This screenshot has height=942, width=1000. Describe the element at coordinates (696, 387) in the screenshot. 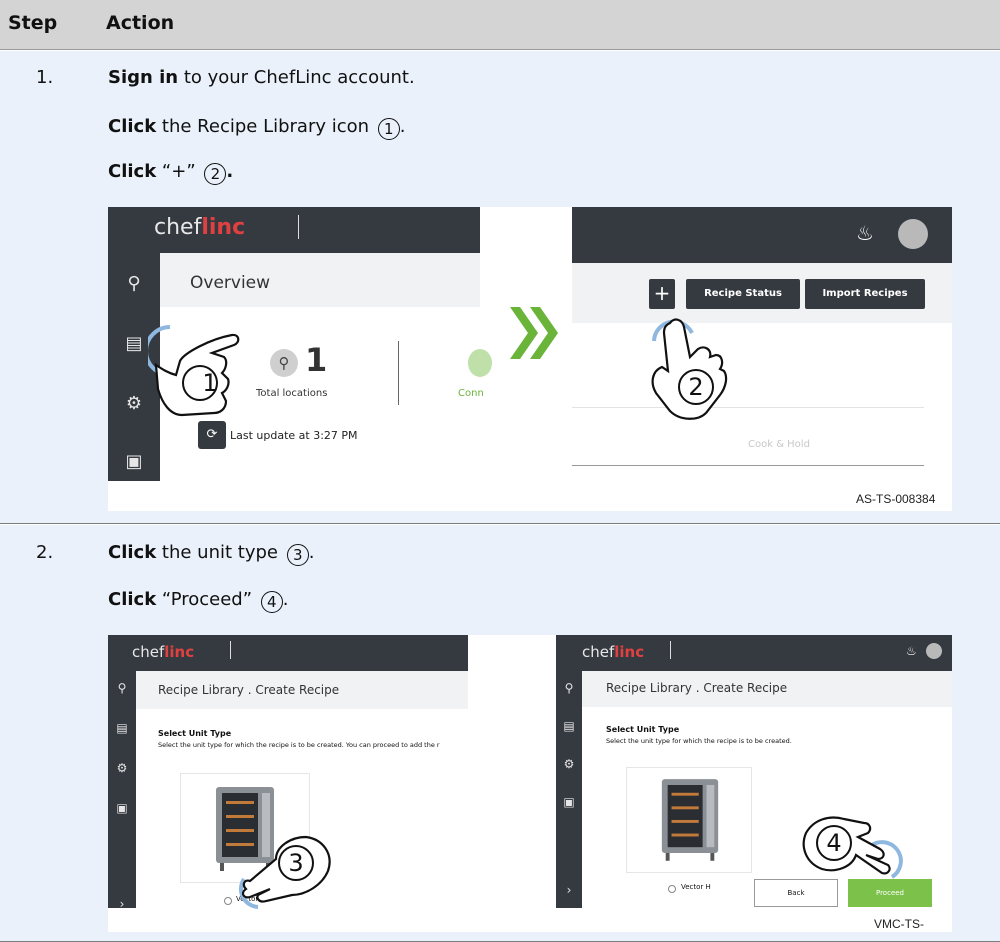

I see `callout-label: 2` at that location.